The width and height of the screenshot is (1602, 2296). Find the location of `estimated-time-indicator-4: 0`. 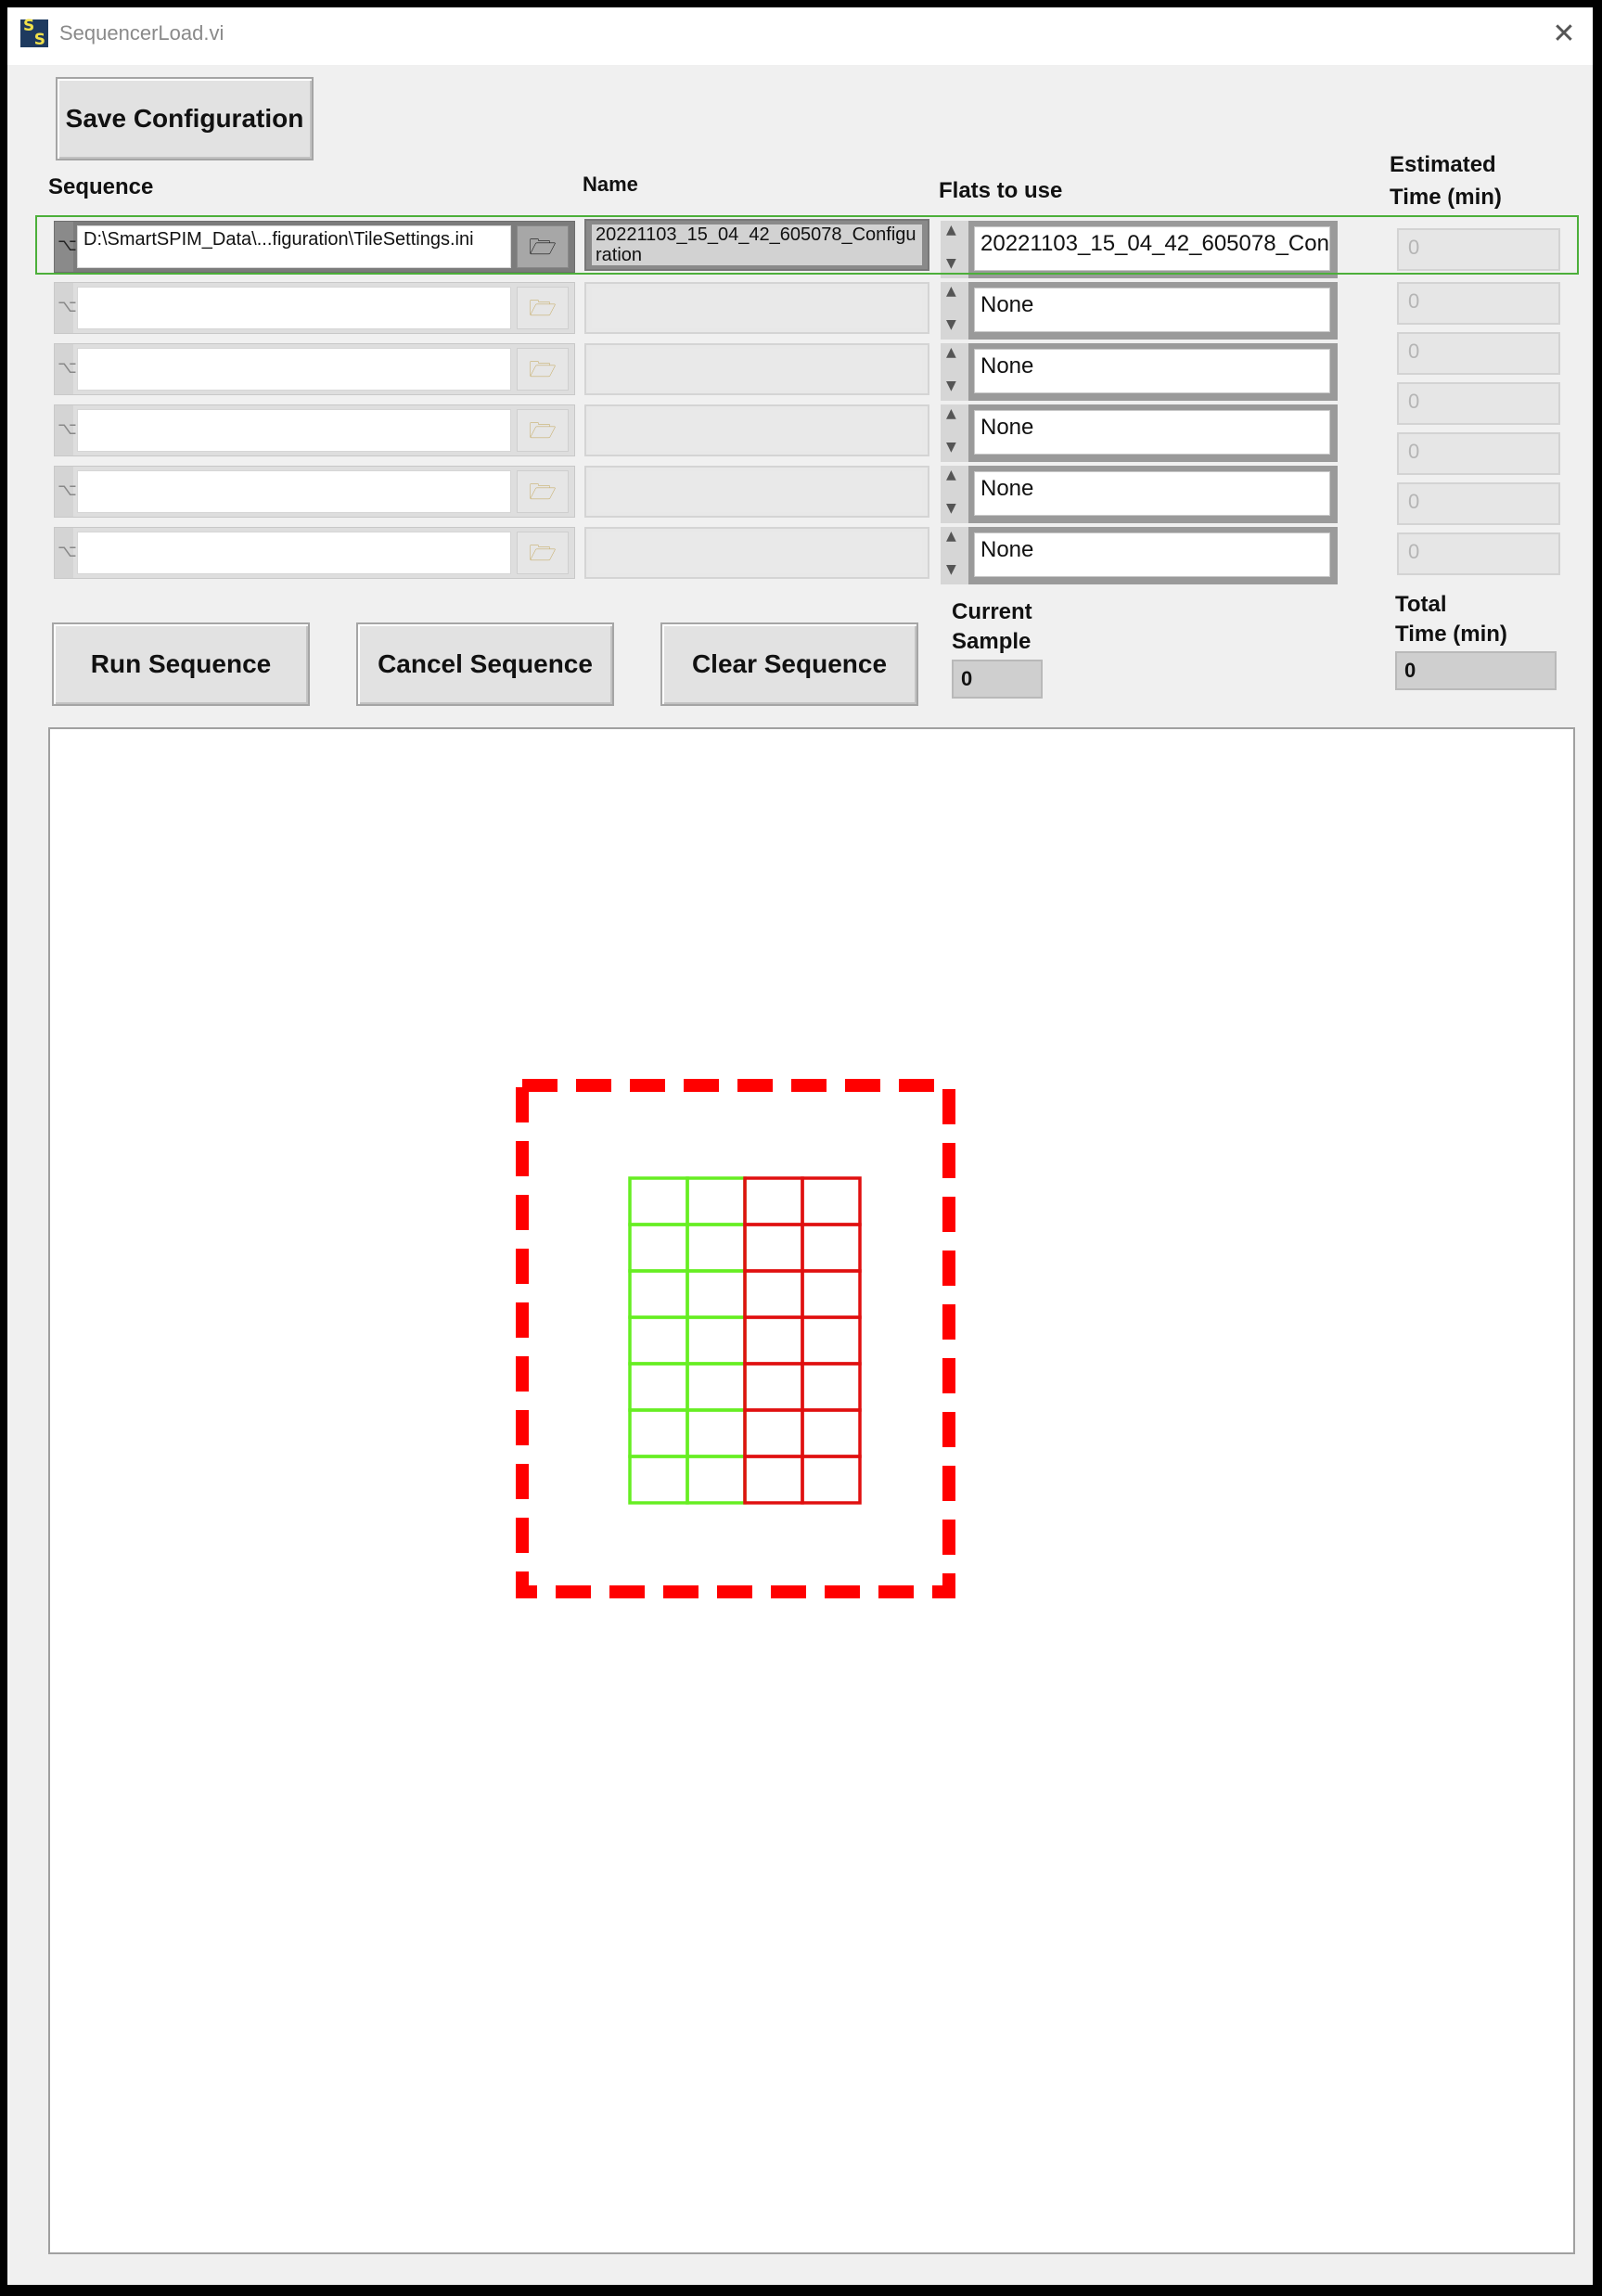

estimated-time-indicator-4: 0 is located at coordinates (1478, 404).